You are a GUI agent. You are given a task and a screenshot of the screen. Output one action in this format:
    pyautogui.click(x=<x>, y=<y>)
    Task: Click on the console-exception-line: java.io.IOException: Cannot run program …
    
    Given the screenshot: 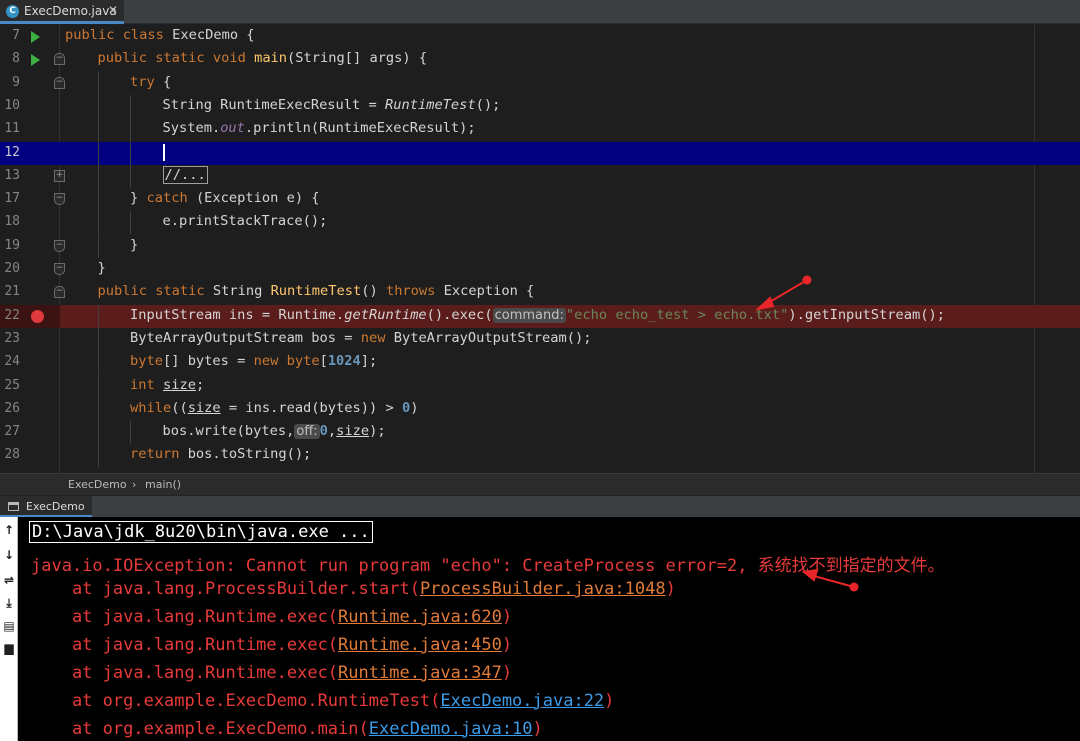 What is the action you would take?
    pyautogui.click(x=488, y=566)
    